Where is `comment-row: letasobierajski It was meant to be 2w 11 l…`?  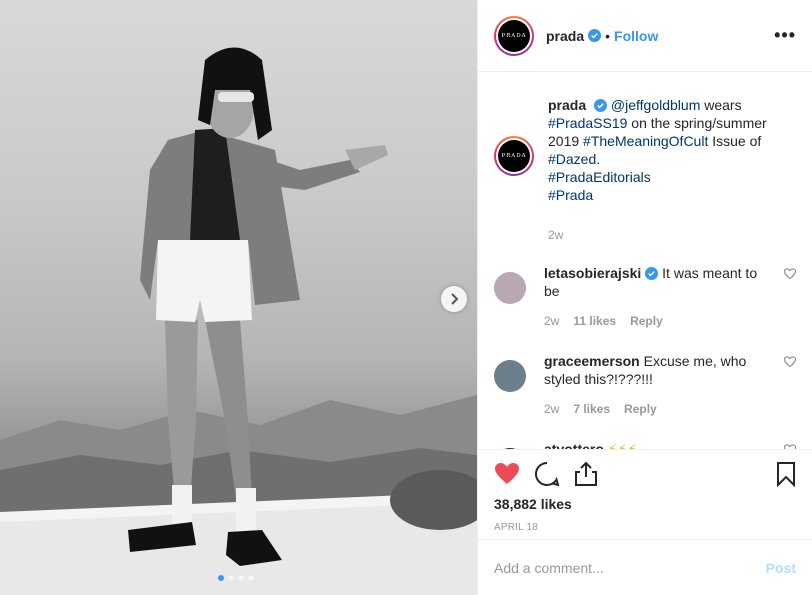
comment-row: letasobierajski It was meant to be 2w 11 l… is located at coordinates (645, 297).